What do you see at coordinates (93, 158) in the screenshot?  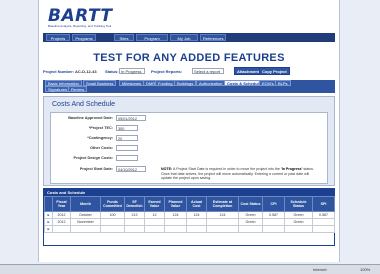 I see `project-design-costs-label: Project Design Costs:` at bounding box center [93, 158].